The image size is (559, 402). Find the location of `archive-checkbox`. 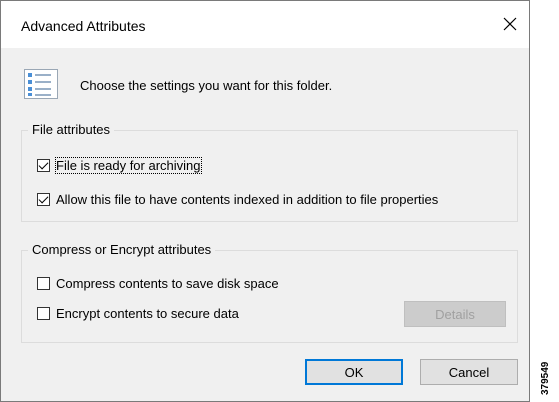

archive-checkbox is located at coordinates (43, 165).